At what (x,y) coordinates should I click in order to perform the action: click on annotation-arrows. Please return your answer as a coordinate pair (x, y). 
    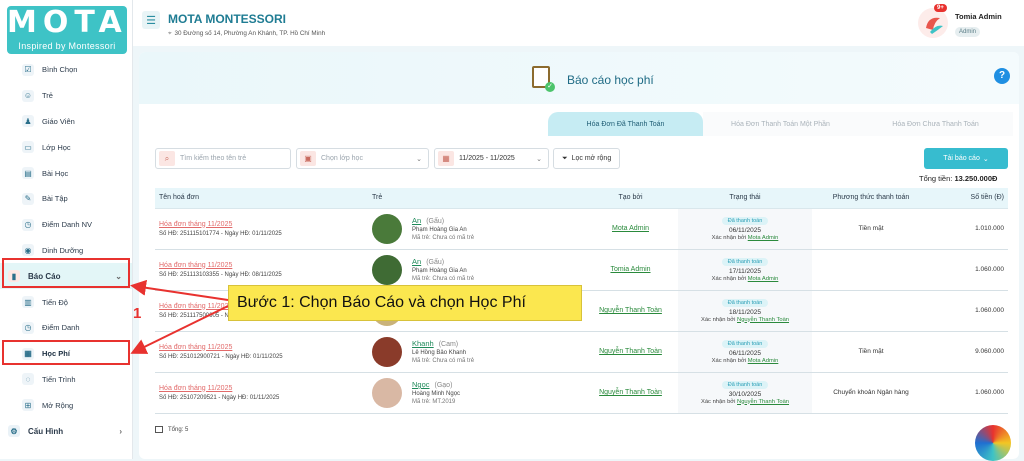
    Looking at the image, I should click on (179, 316).